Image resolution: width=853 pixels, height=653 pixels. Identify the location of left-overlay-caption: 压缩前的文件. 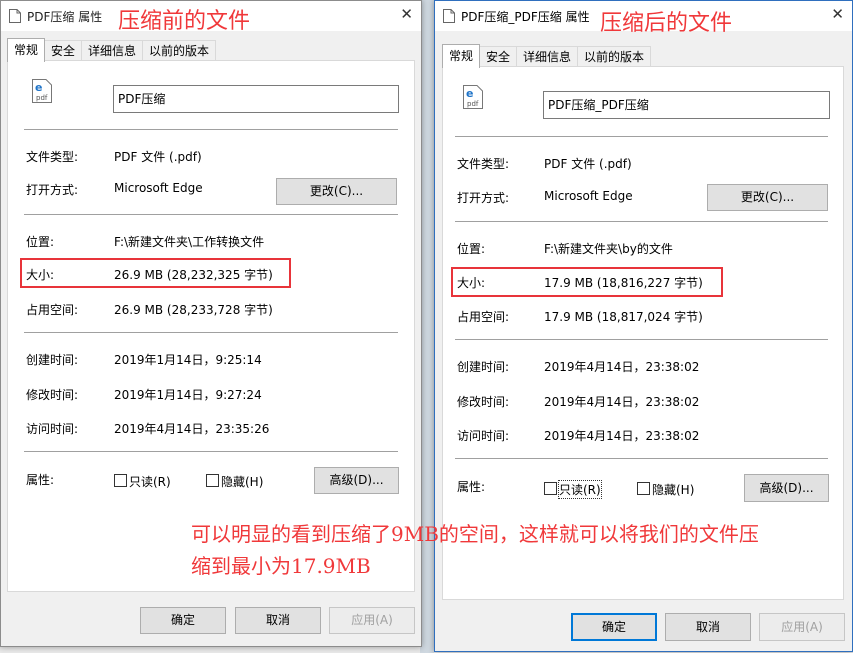
(184, 21).